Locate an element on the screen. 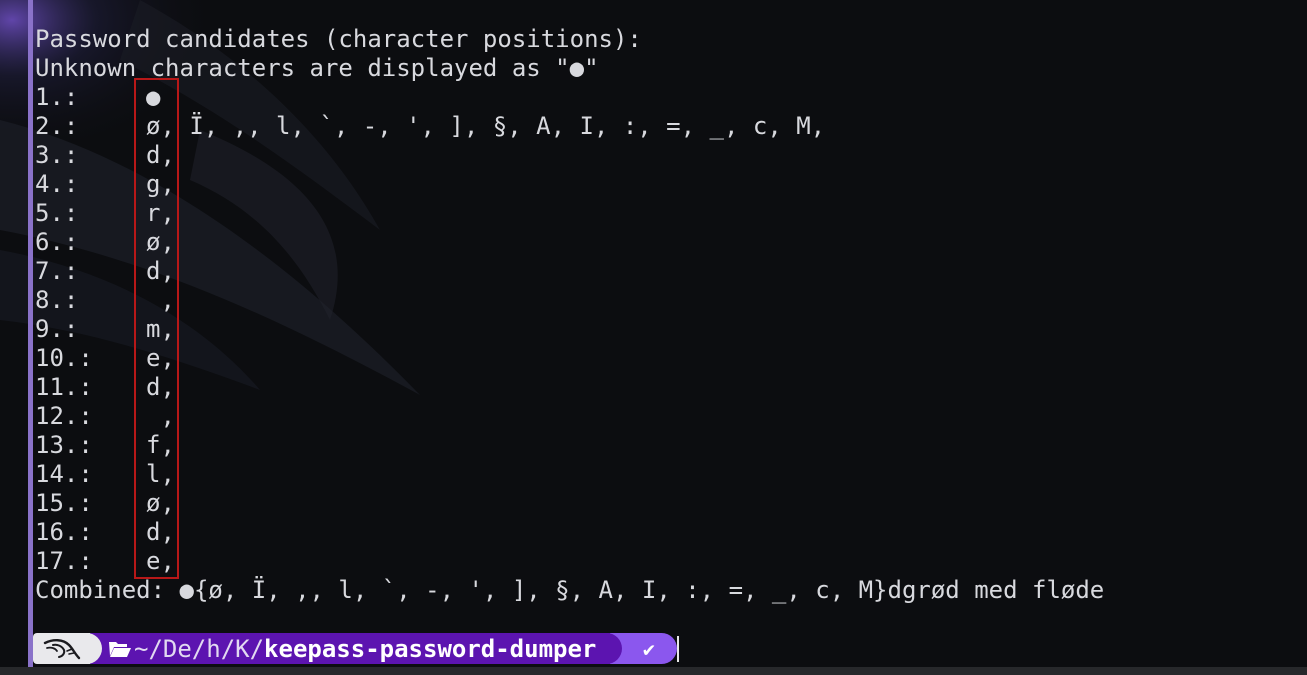 The image size is (1307, 675). row-index: 6.: is located at coordinates (57, 242).